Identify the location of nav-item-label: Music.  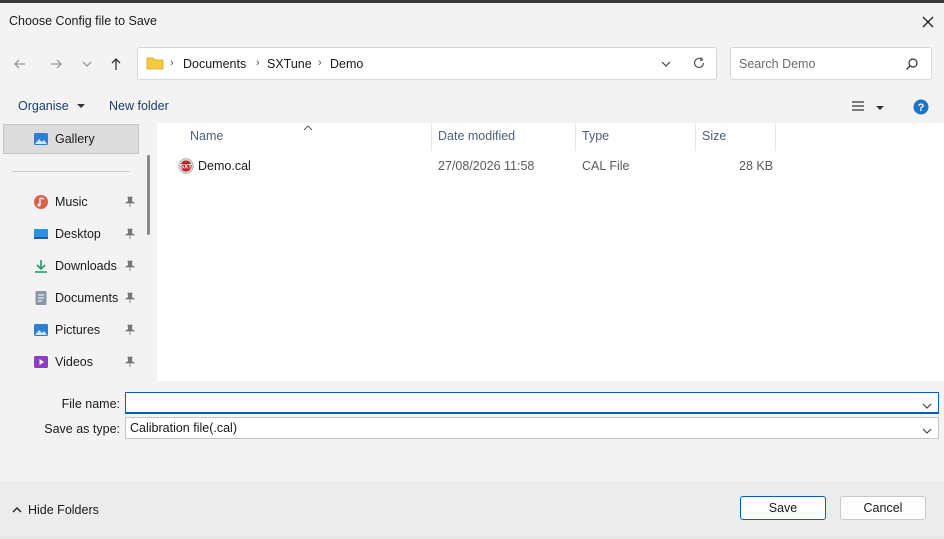
(71, 202).